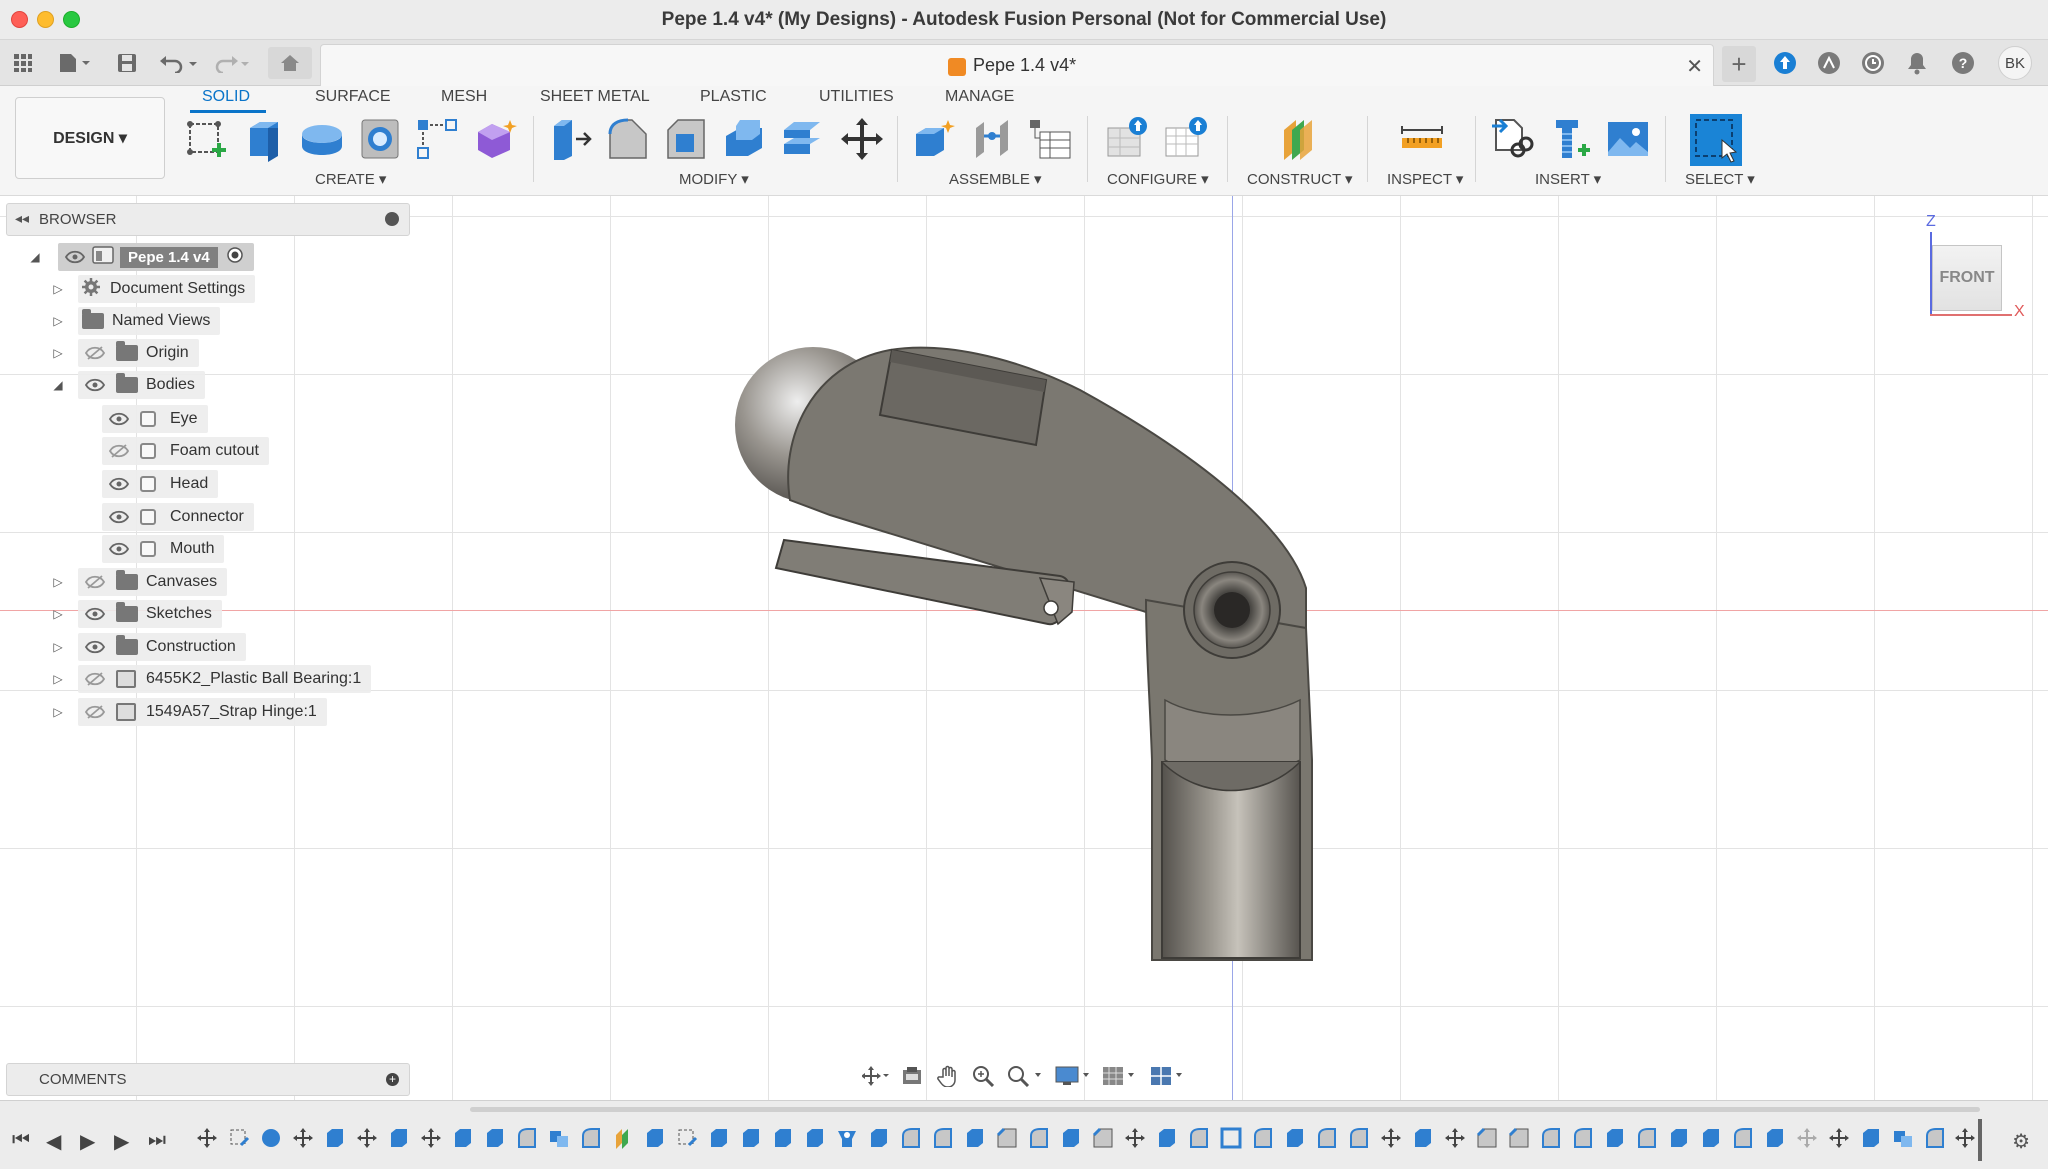 This screenshot has height=1169, width=2048. Describe the element at coordinates (1025, 1076) in the screenshot. I see `fit-zoom-icon` at that location.